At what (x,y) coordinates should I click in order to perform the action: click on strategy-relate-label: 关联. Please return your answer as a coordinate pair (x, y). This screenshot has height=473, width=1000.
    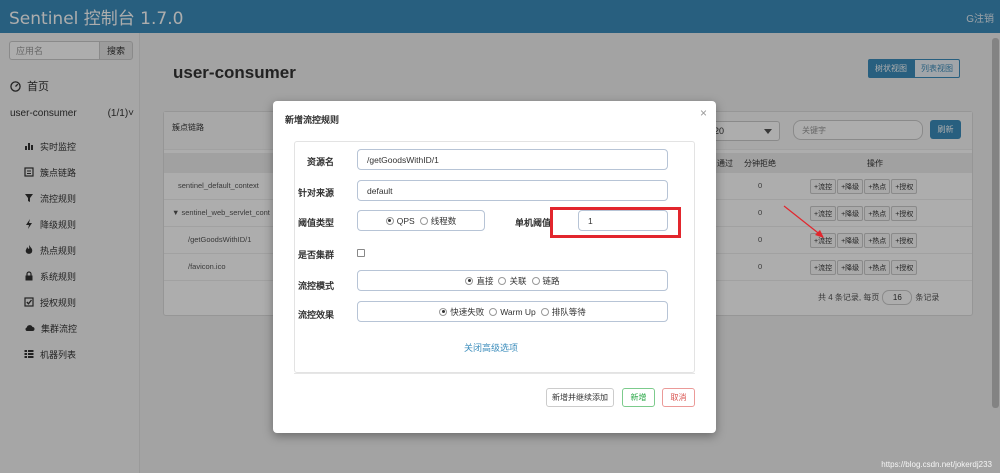
    Looking at the image, I should click on (518, 280).